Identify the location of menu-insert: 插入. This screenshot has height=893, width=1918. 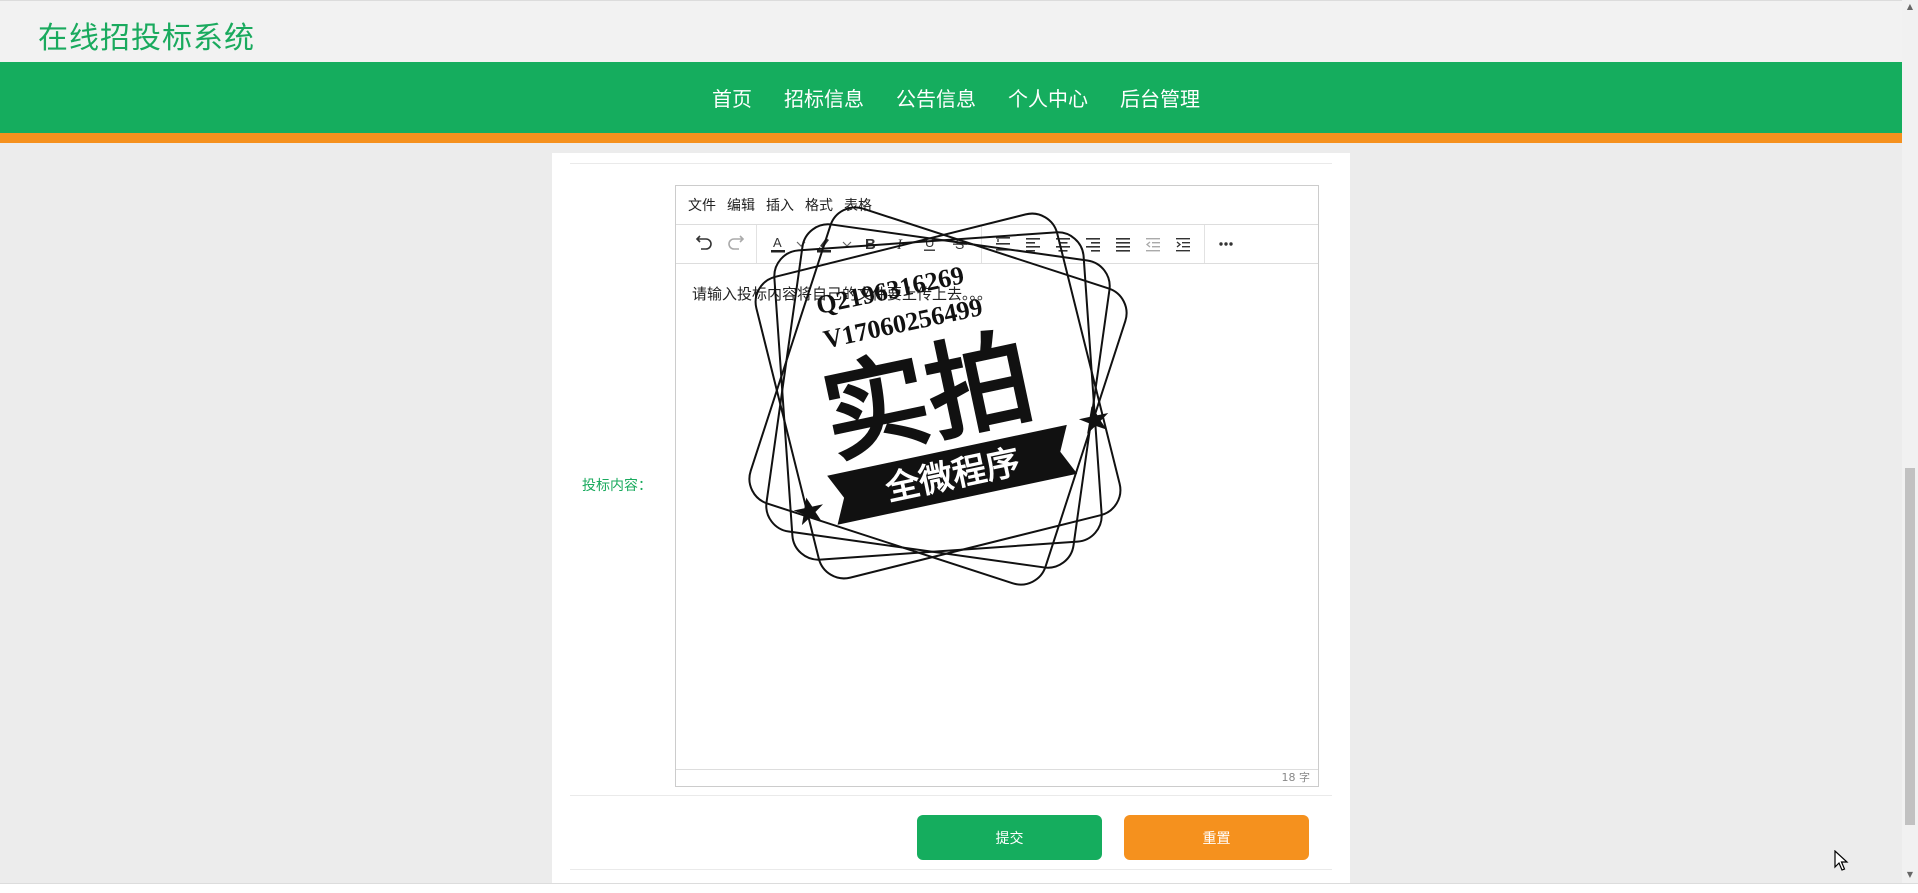
(783, 205).